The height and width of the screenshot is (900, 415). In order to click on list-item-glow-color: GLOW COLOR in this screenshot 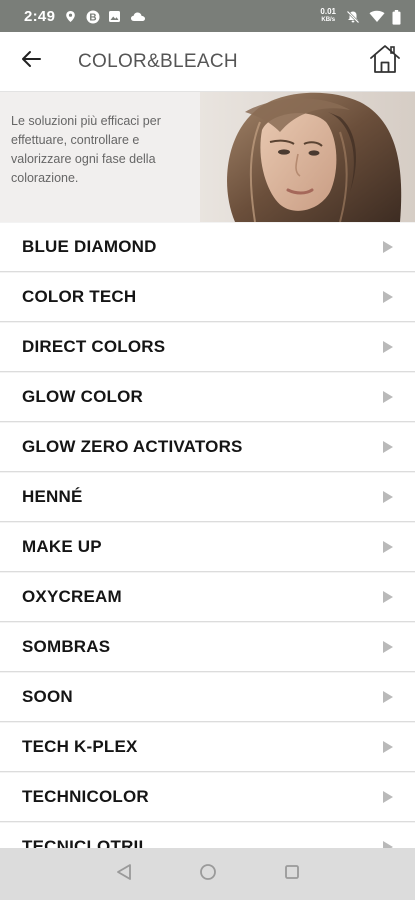, I will do `click(207, 397)`.